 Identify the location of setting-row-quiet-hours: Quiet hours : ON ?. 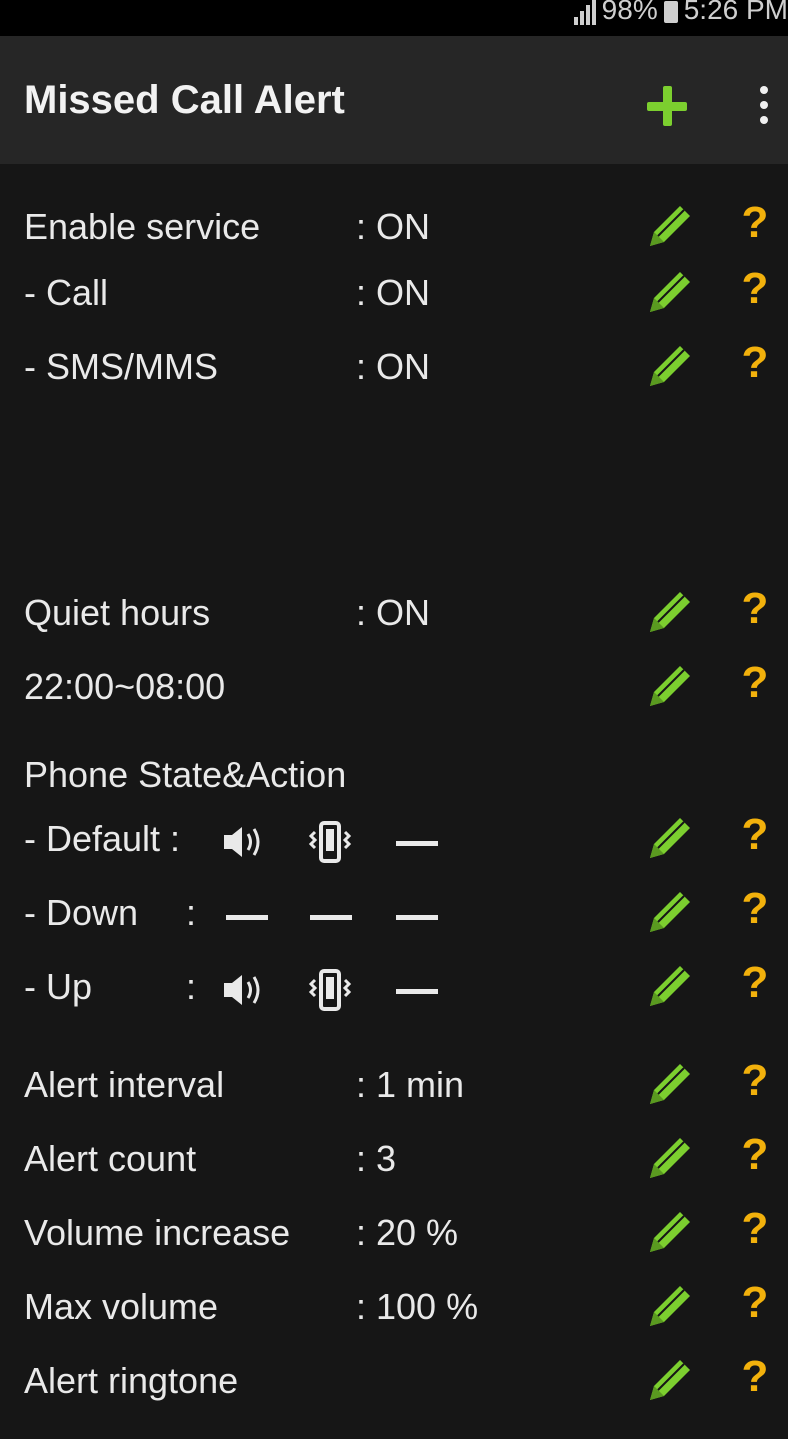
(394, 614).